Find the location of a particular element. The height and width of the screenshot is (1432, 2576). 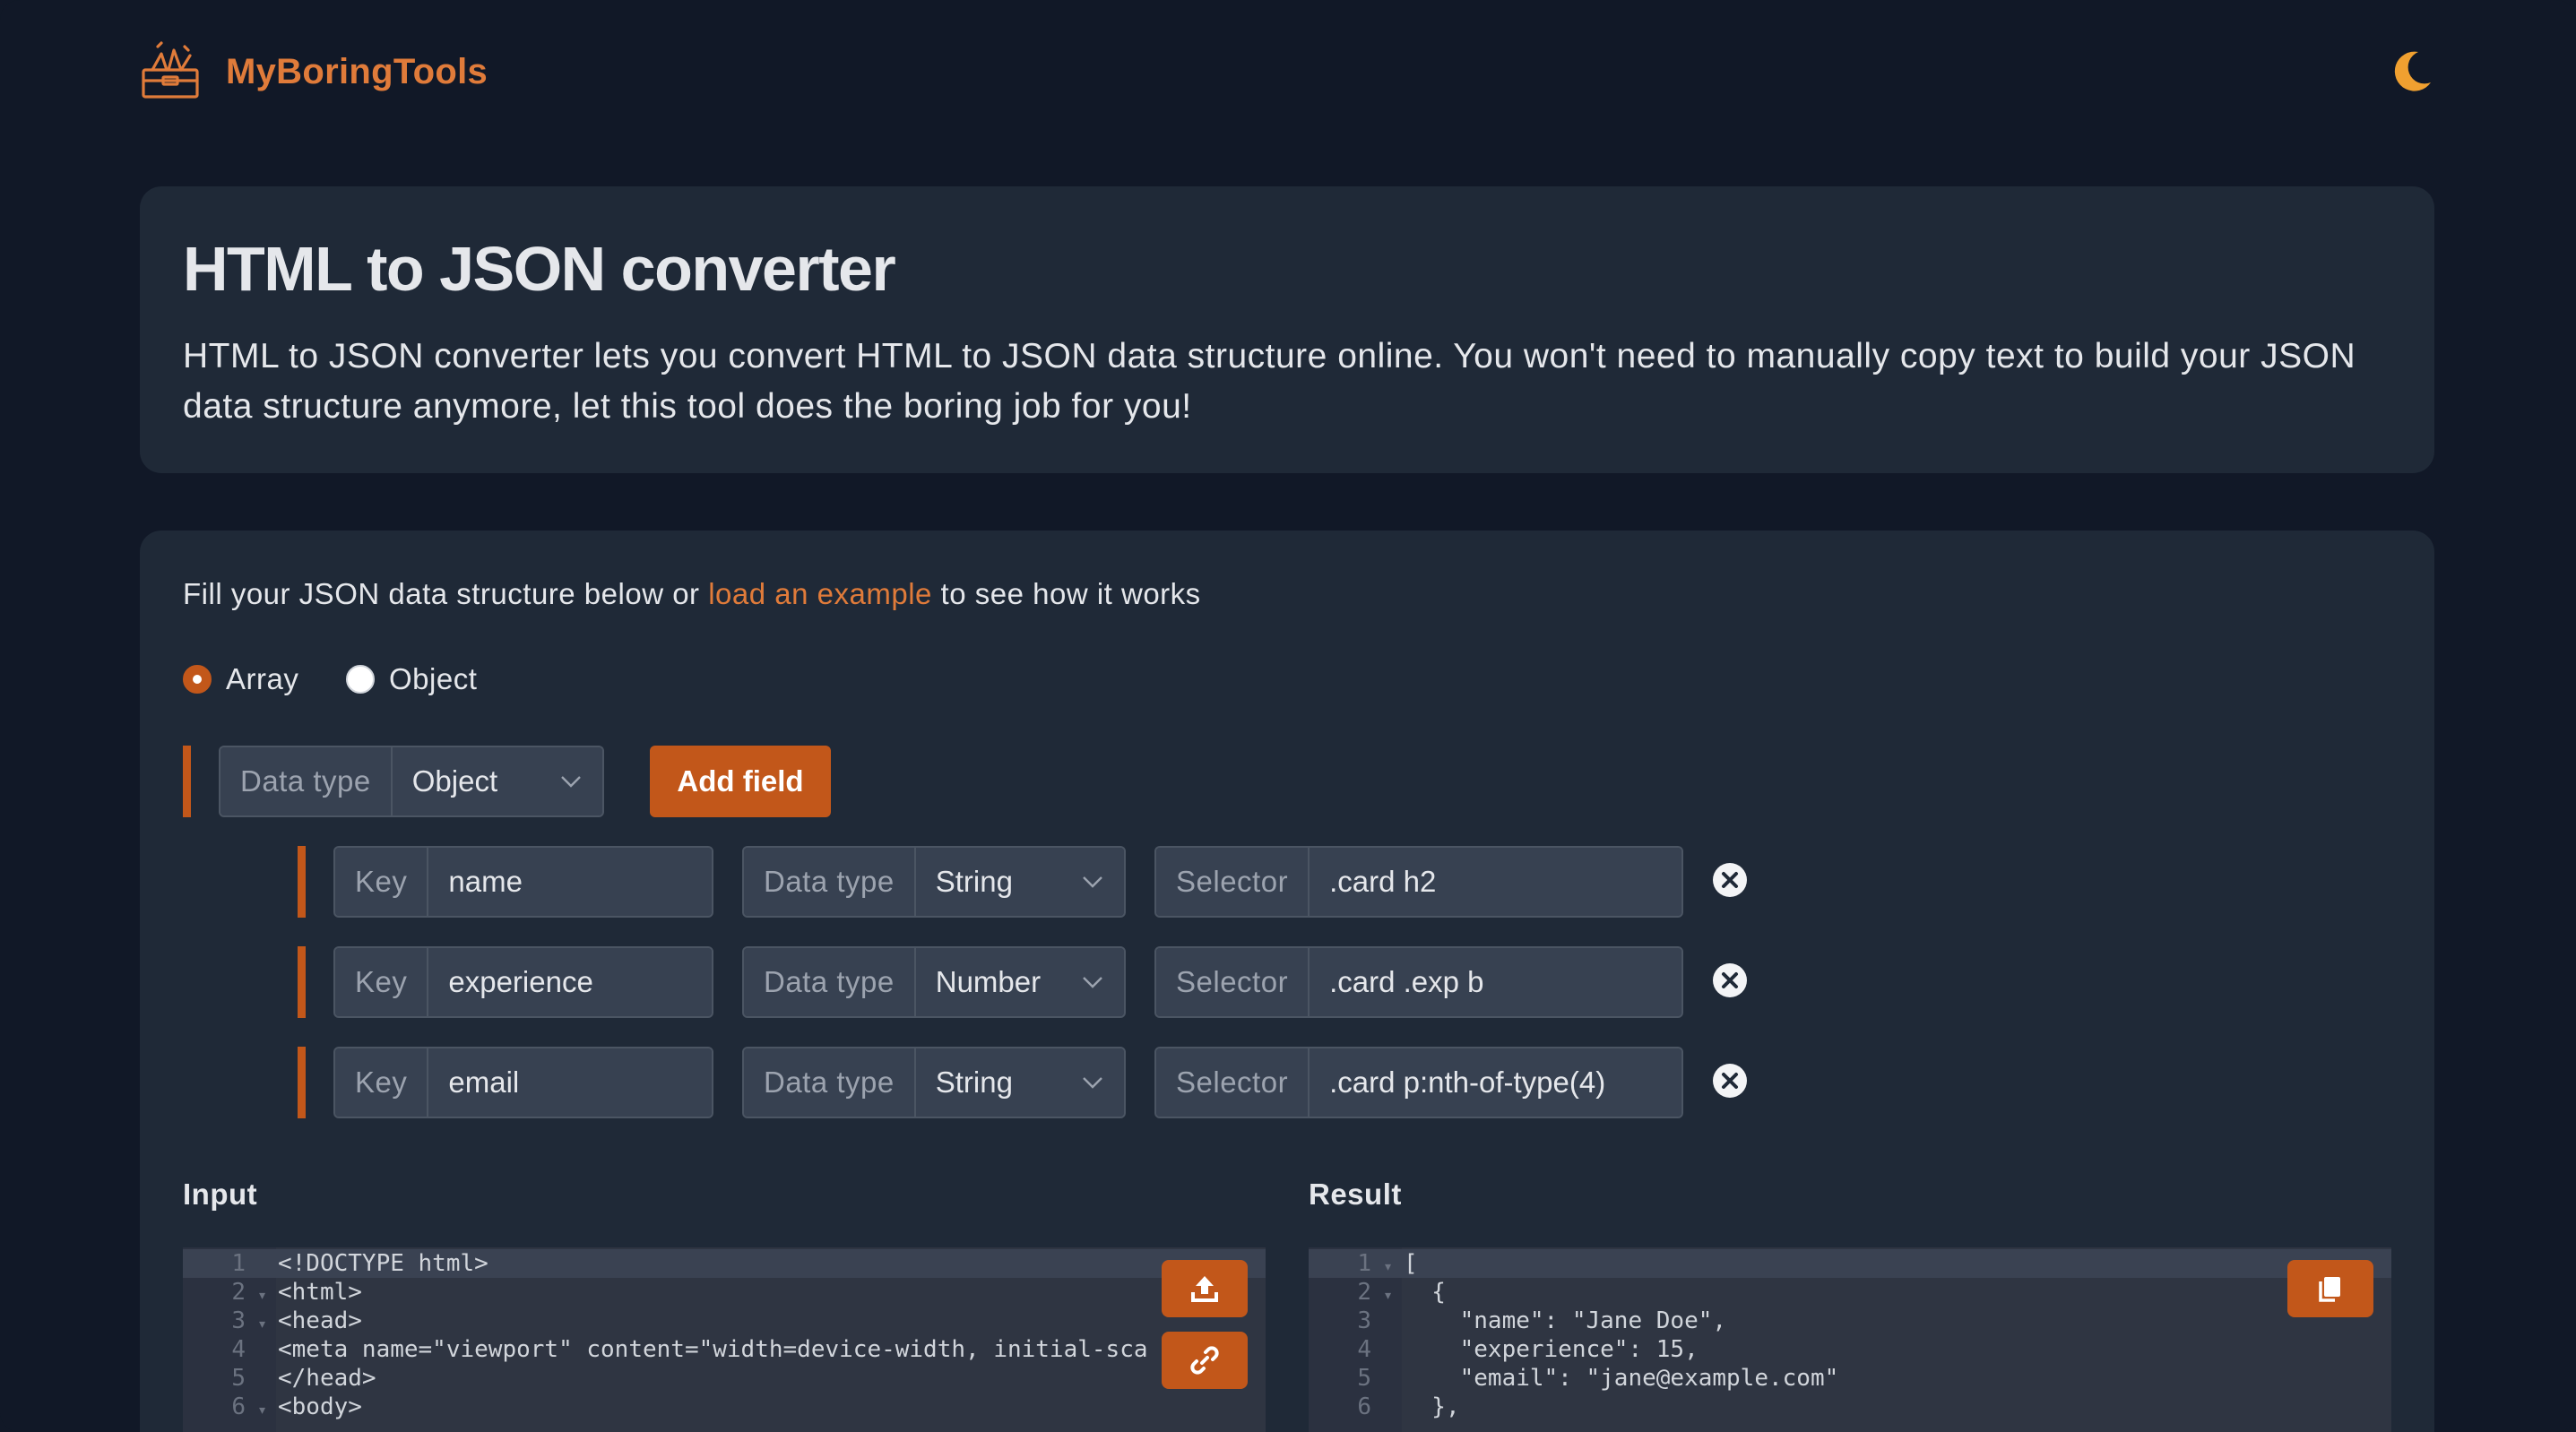

code-line: "email": "jane@example.com" is located at coordinates (1621, 1378).